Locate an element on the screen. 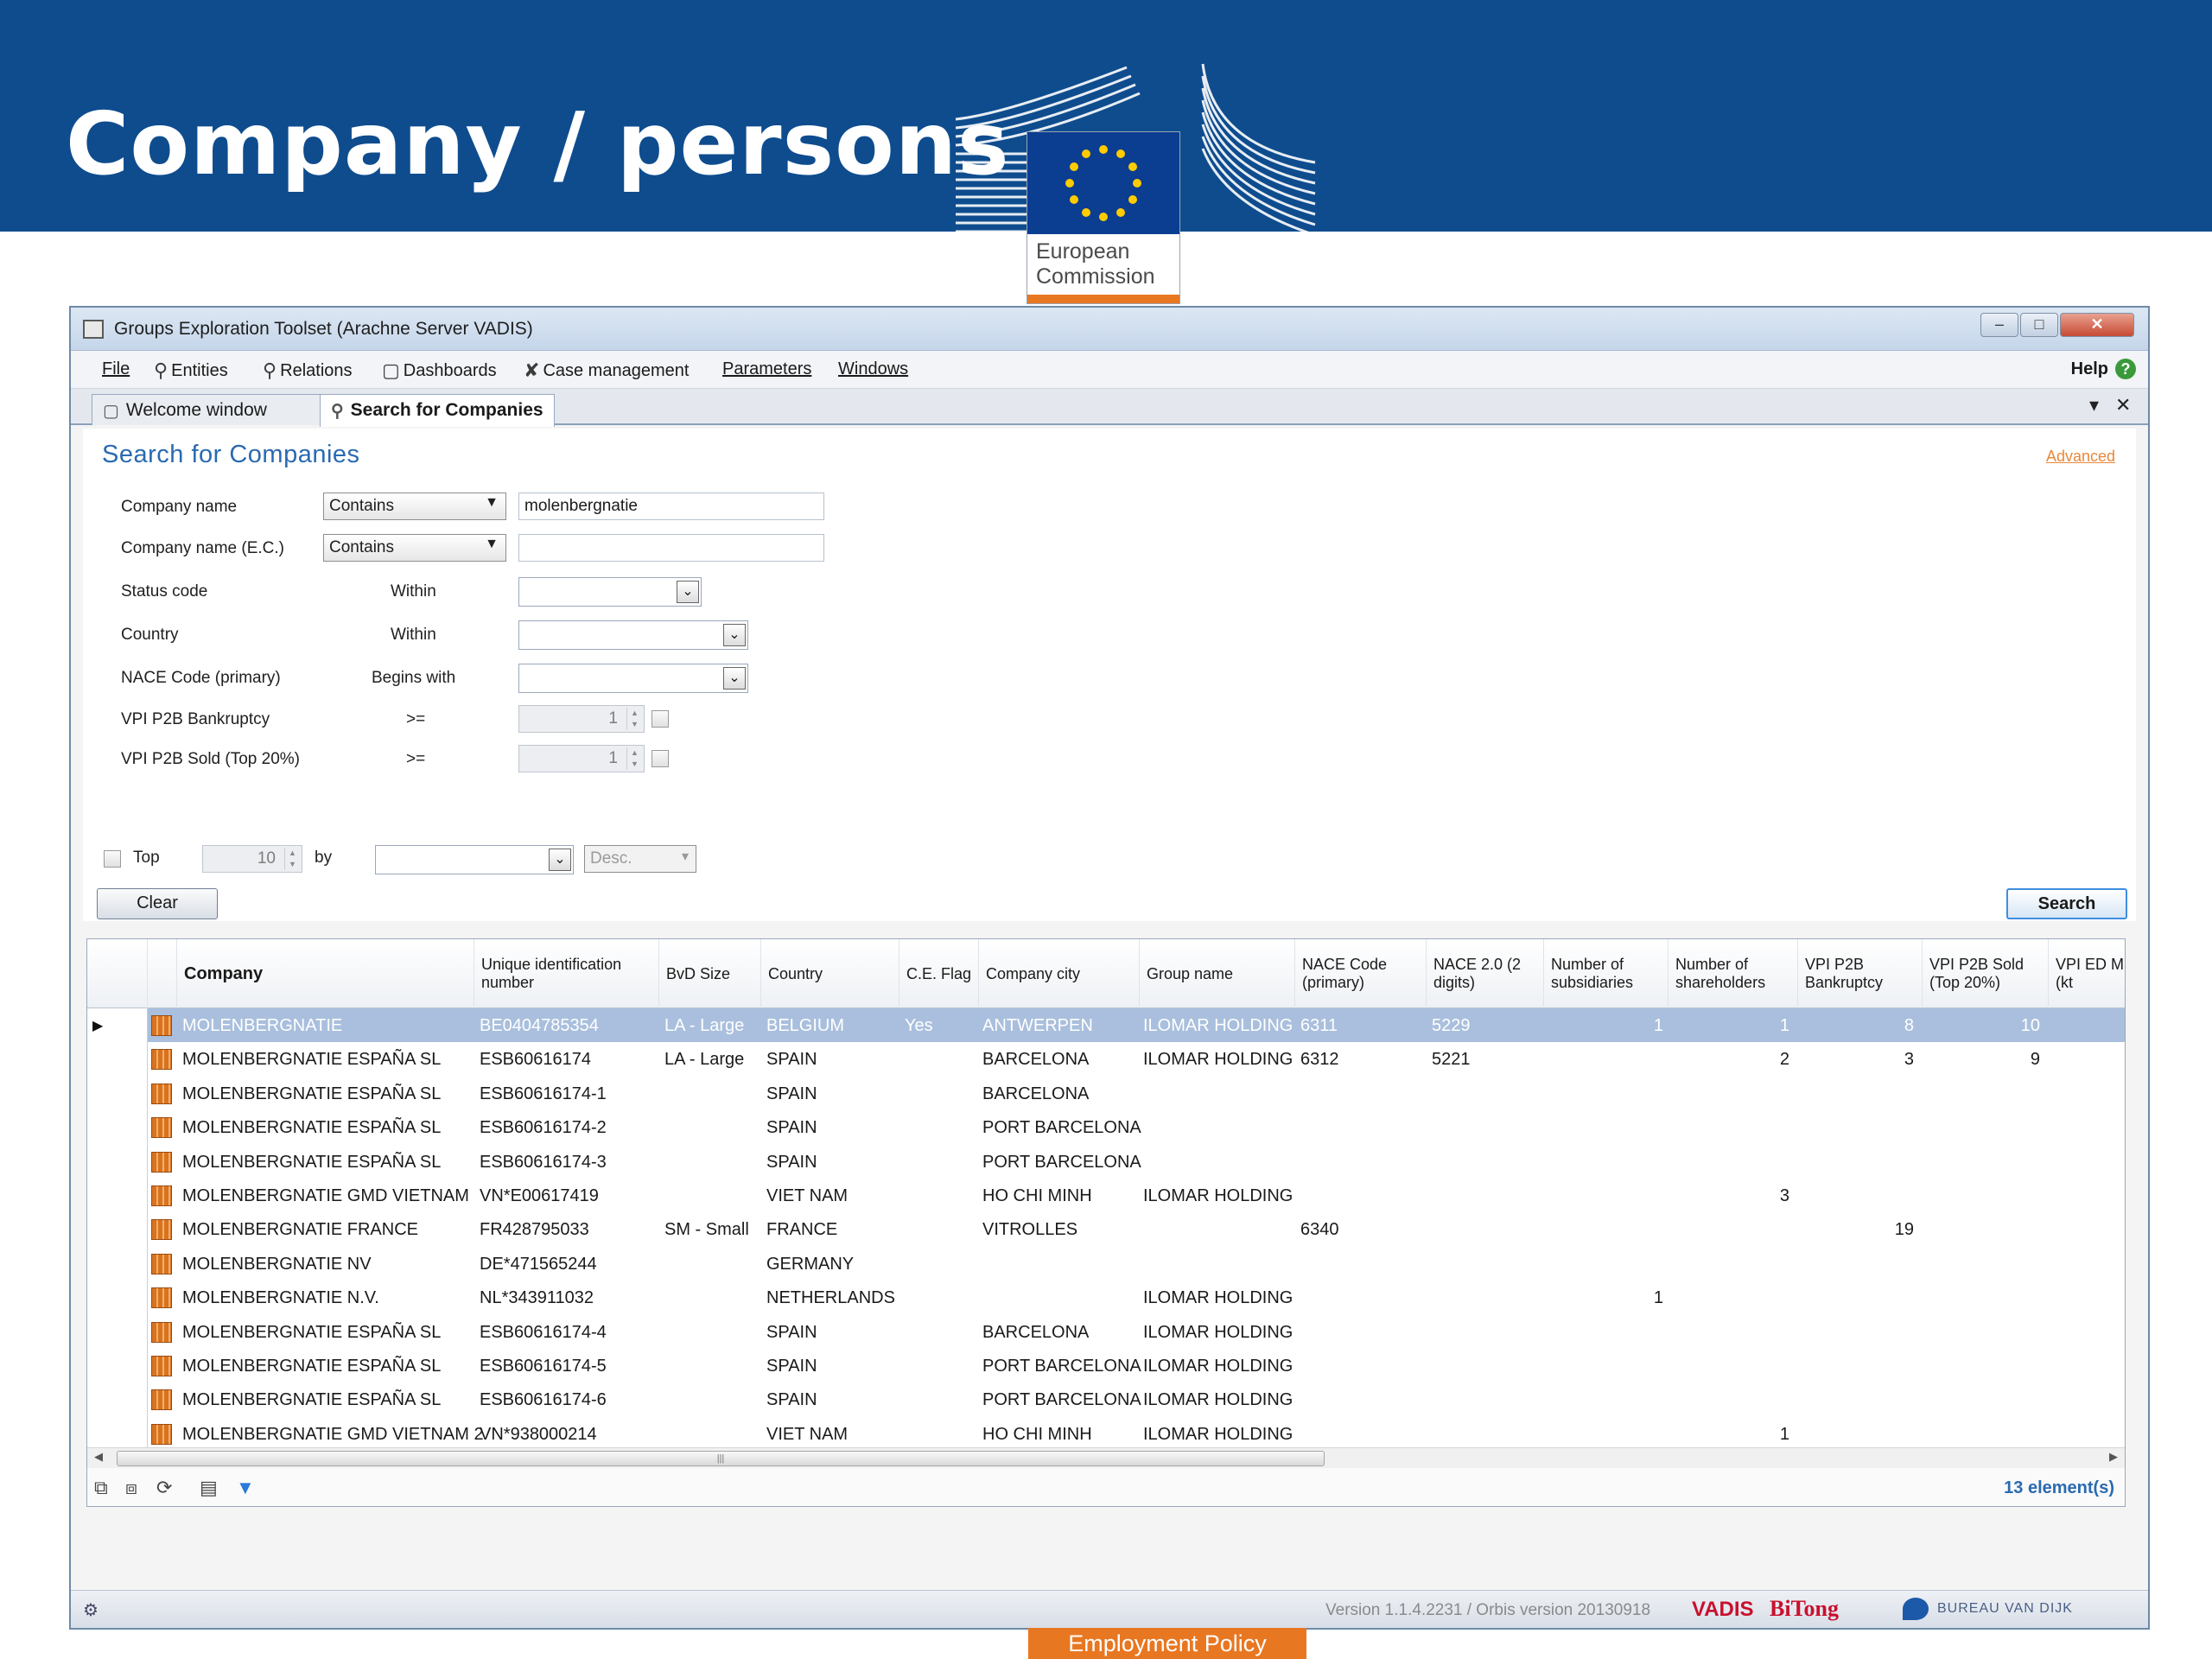 Image resolution: width=2212 pixels, height=1659 pixels. company-building-icon is located at coordinates (161, 1263).